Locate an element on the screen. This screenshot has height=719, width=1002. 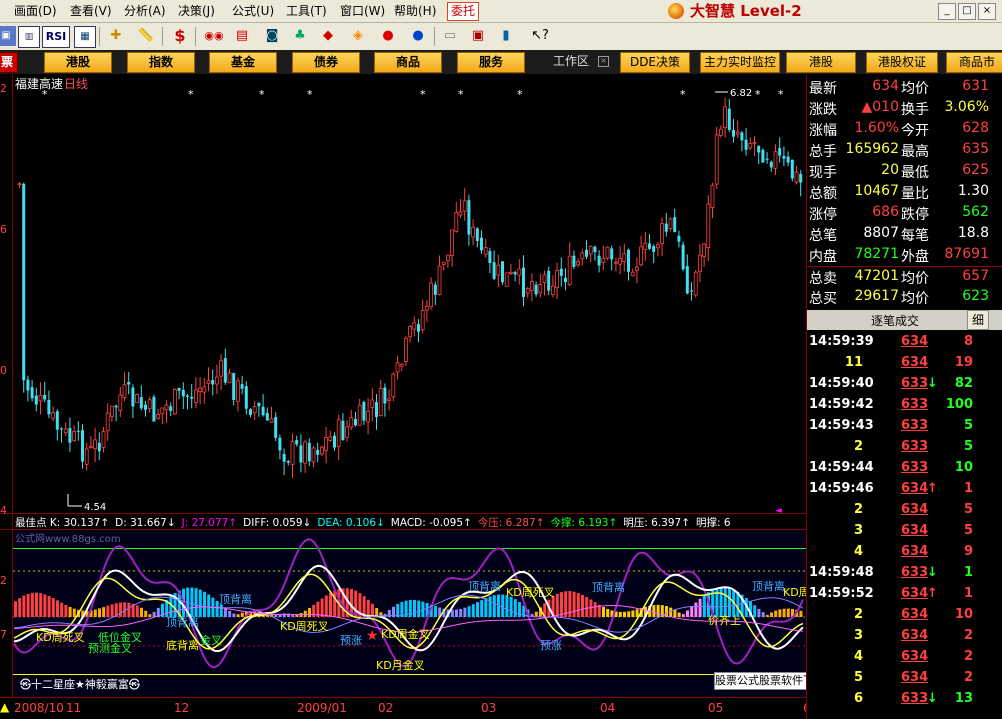
quote-value: 623 is located at coordinates (975, 296).